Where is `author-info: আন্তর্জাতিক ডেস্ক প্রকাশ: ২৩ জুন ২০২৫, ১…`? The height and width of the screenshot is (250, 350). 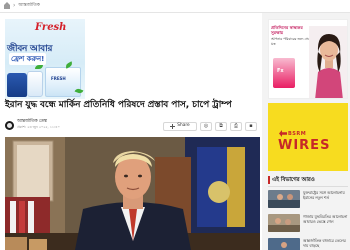
author-info: আন্তর্জাতিক ডেস্ক প্রকাশ: ২৩ জুন ২০২৫, ১… is located at coordinates (38, 124).